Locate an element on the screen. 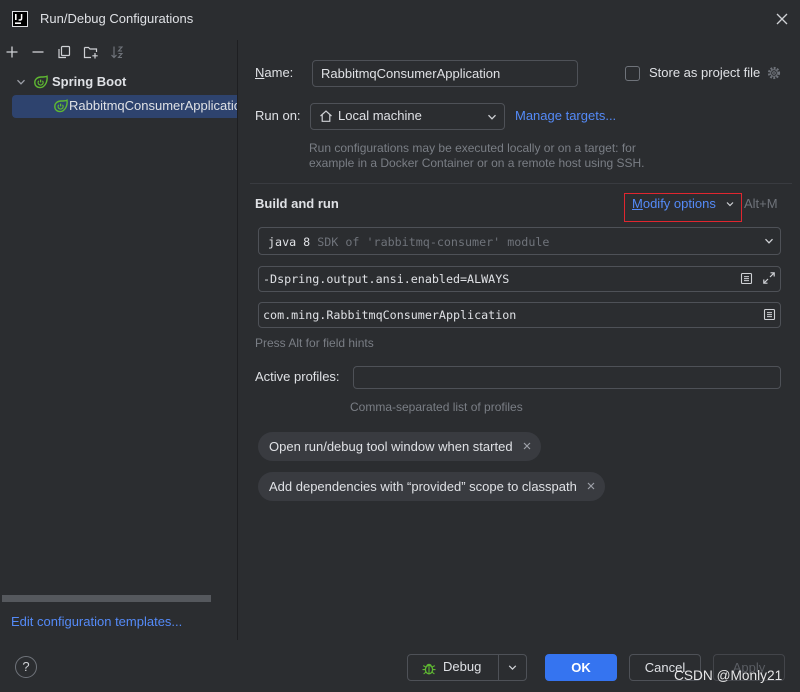  help-icon: ? is located at coordinates (26, 667).